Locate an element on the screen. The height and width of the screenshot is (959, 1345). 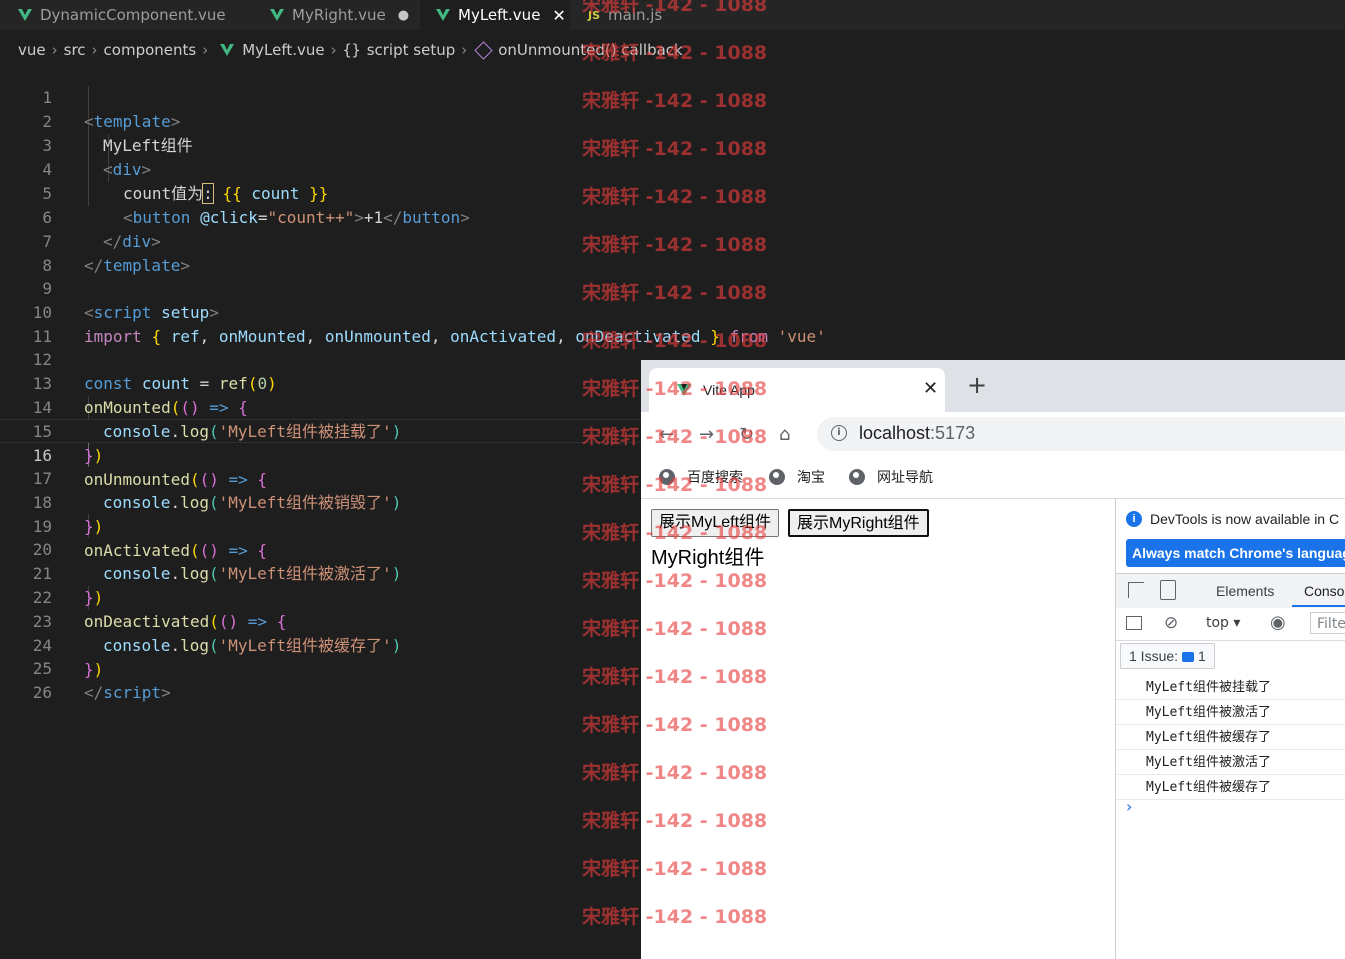
sidebar-toggle-icon is located at coordinates (1134, 623).